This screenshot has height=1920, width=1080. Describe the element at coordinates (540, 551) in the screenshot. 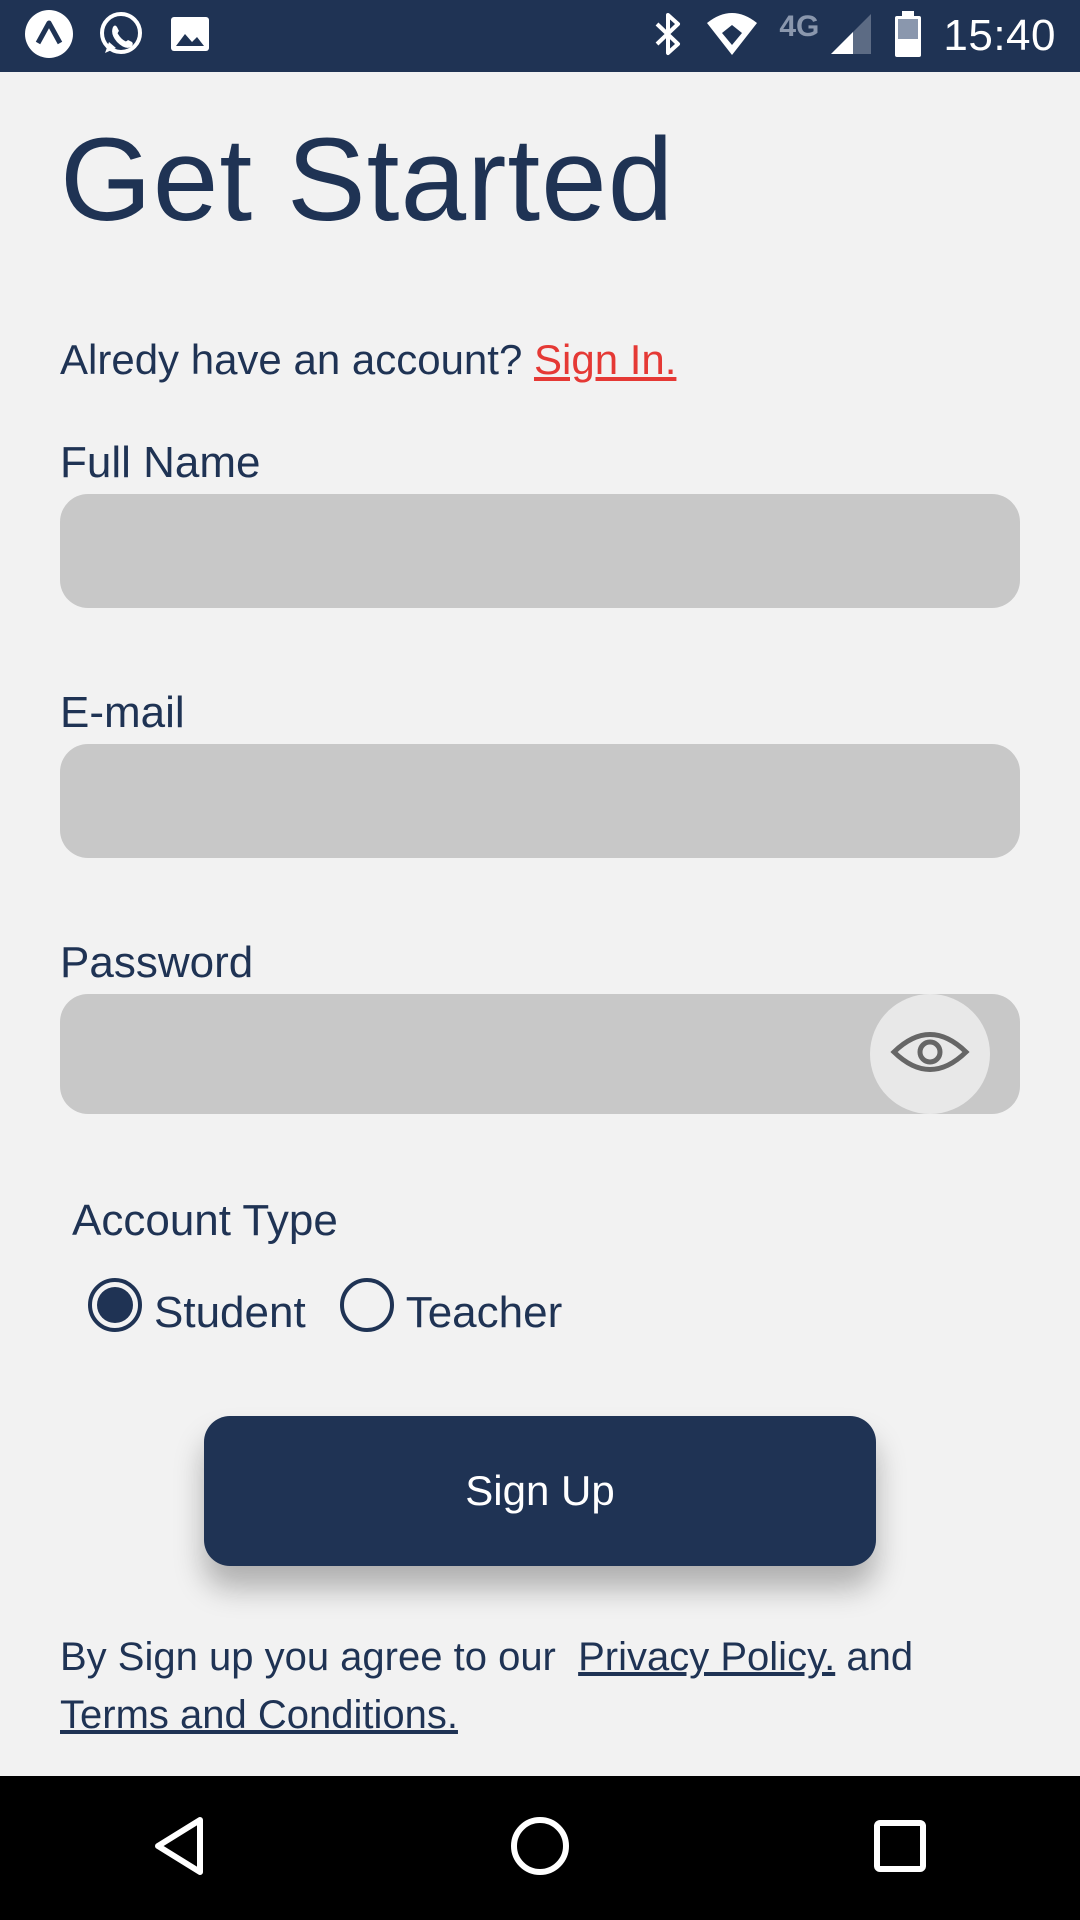

I see `full-name-input` at that location.